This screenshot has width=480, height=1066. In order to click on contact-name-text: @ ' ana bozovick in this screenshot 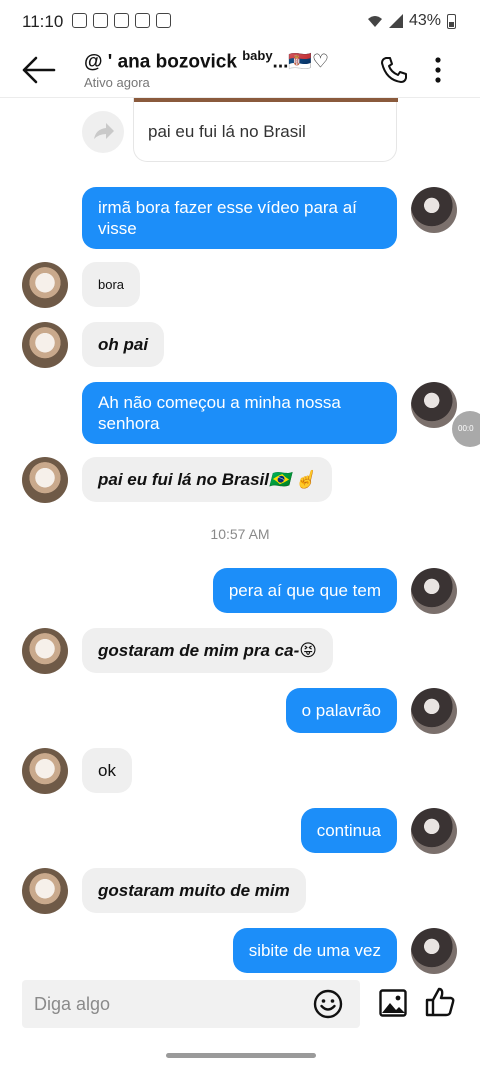, I will do `click(160, 62)`.